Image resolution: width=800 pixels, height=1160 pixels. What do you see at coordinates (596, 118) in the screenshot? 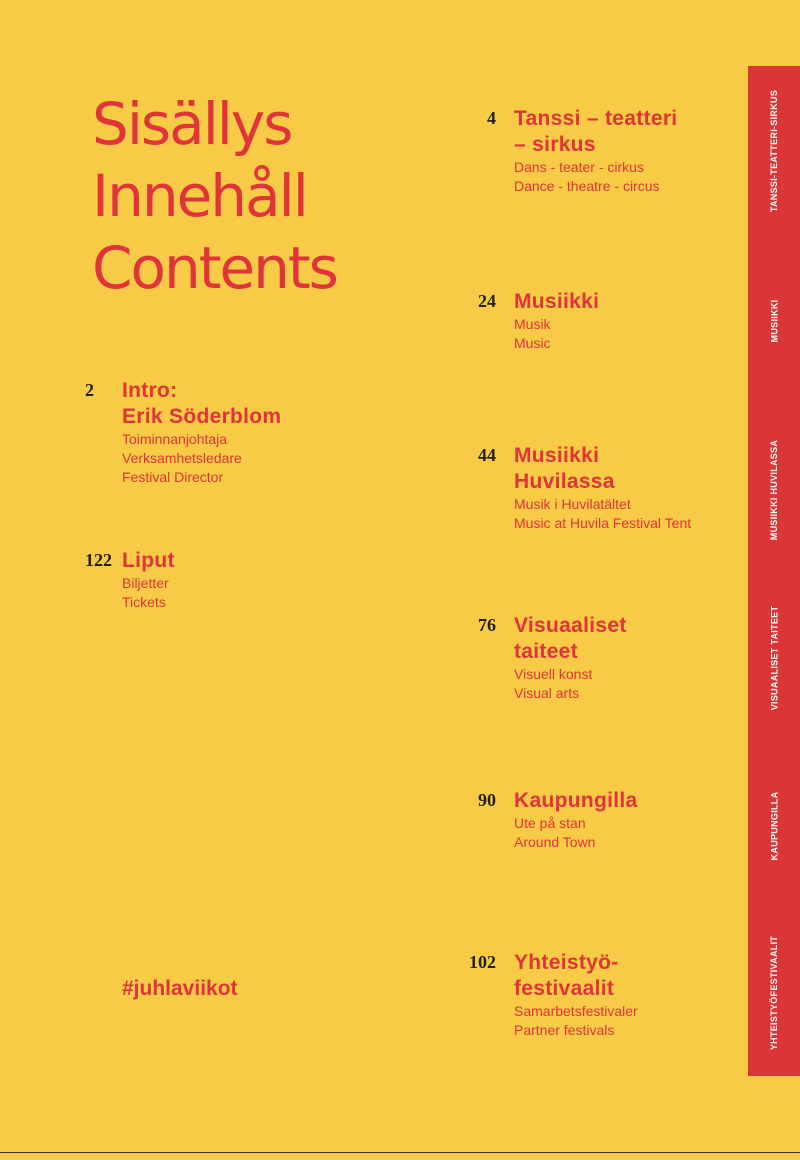
I see `entry-title: Tanssi – teatteri` at bounding box center [596, 118].